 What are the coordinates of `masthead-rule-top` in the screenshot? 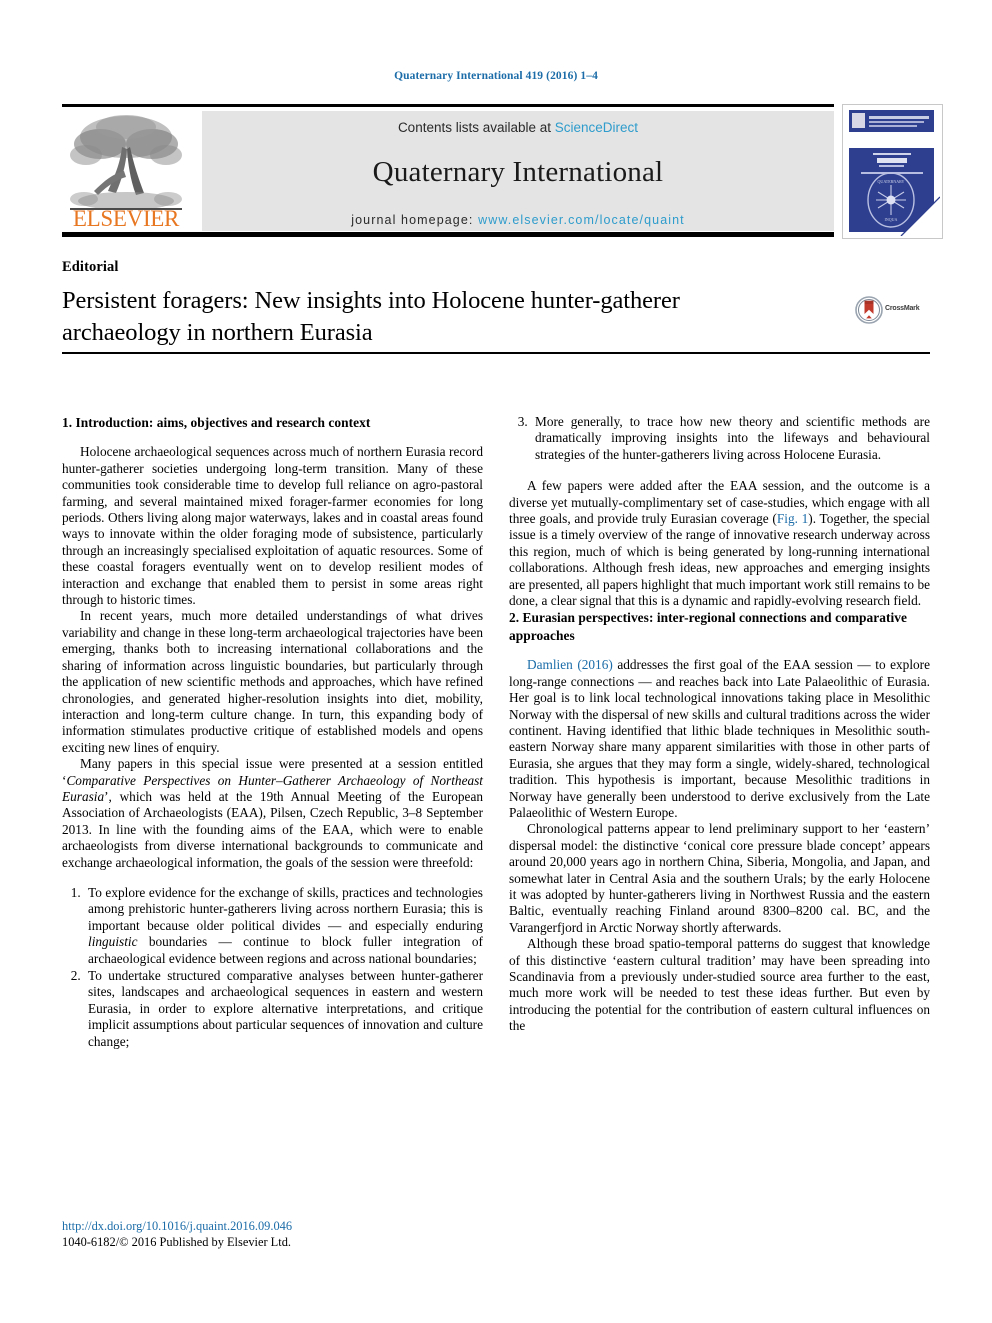 It's located at (448, 105).